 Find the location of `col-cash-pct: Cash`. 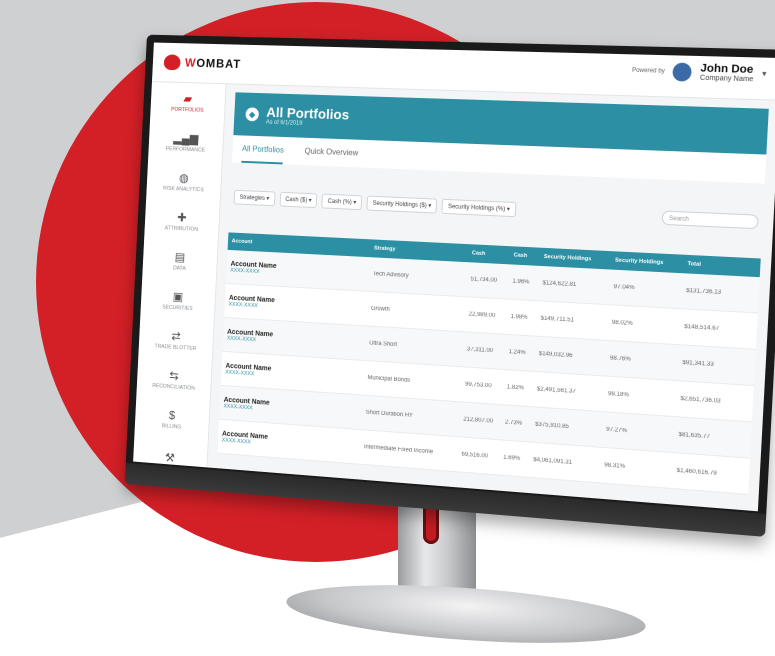

col-cash-pct: Cash is located at coordinates (525, 256).